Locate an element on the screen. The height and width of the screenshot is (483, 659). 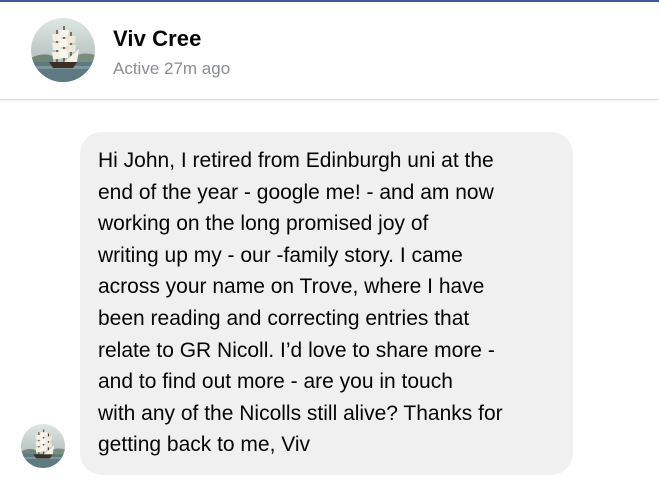
contact-name: Viv Cree is located at coordinates (157, 39).